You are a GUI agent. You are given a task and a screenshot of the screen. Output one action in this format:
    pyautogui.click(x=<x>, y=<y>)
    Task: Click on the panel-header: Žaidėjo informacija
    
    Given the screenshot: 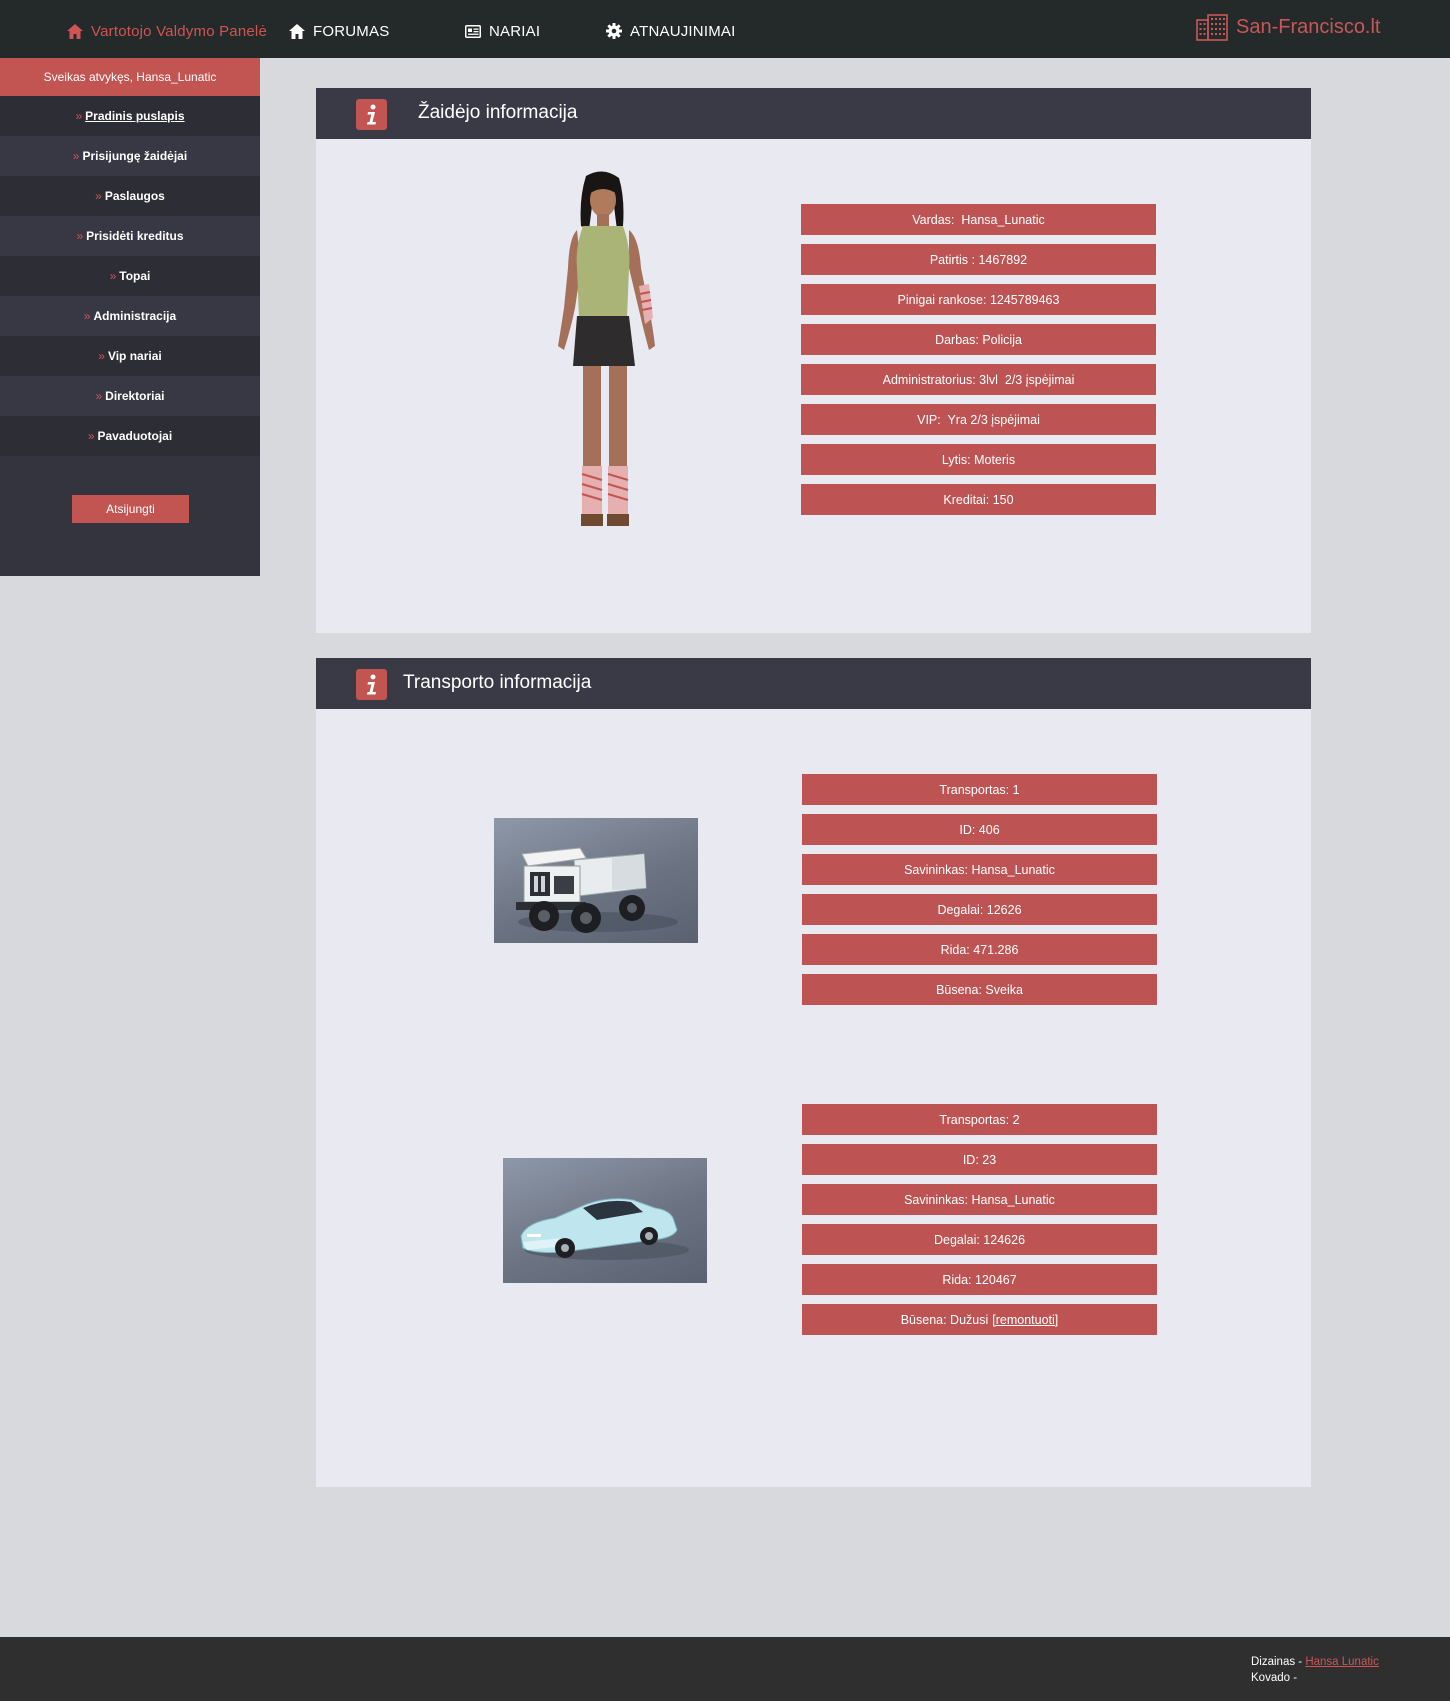 What is the action you would take?
    pyautogui.click(x=813, y=113)
    